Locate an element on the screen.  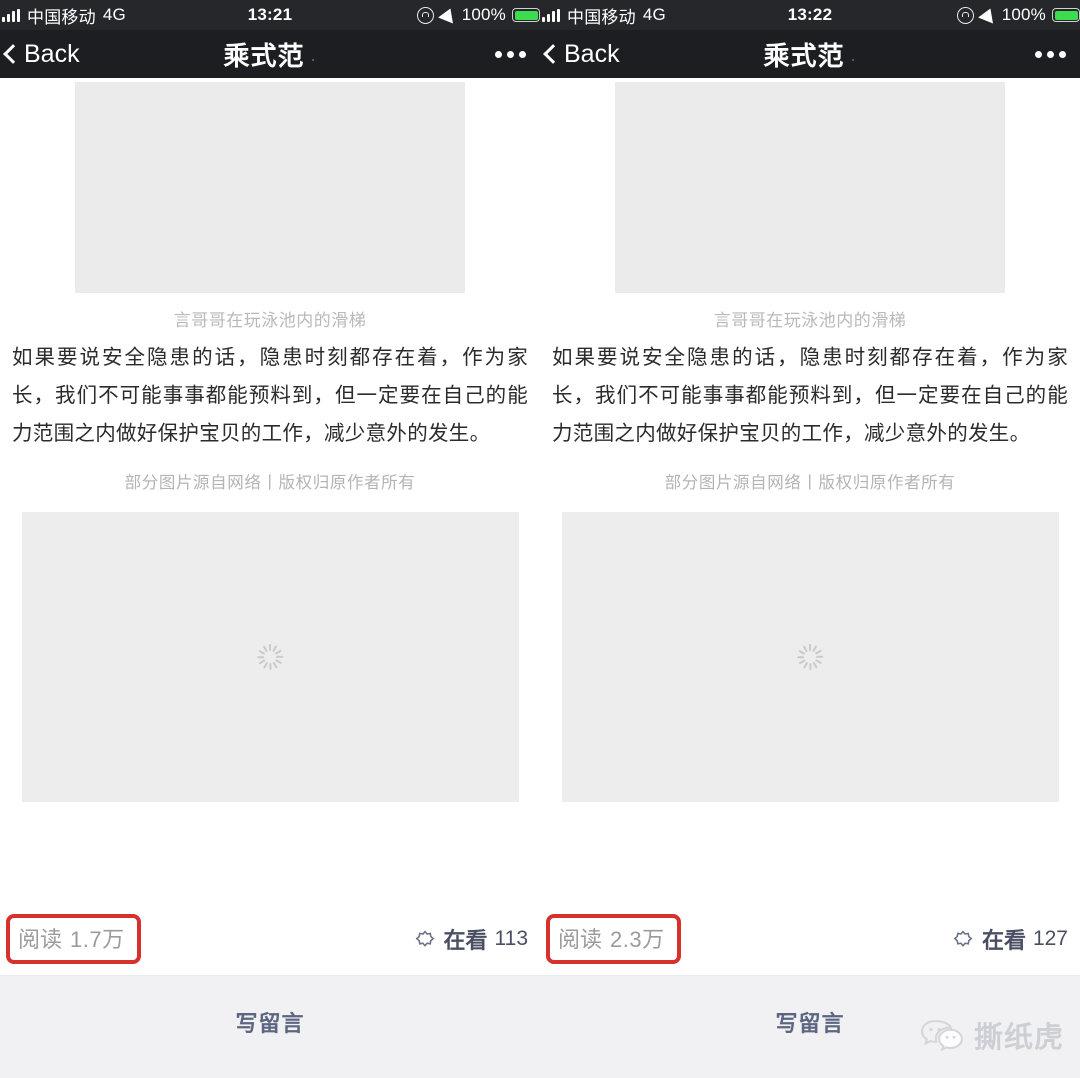
comment-bar: 写留言 is located at coordinates (270, 1026).